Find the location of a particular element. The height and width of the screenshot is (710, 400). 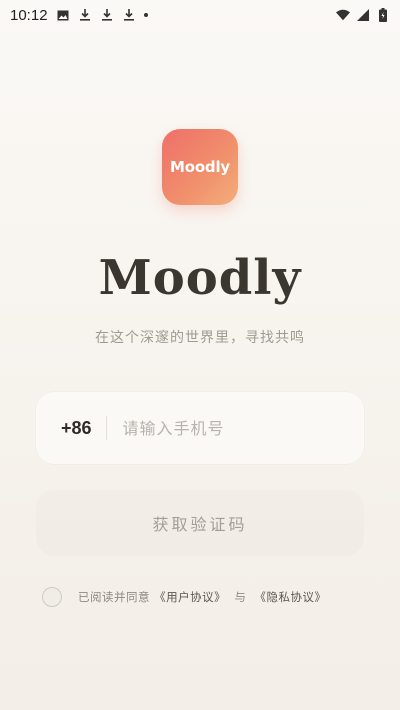

phone-input is located at coordinates (222, 428).